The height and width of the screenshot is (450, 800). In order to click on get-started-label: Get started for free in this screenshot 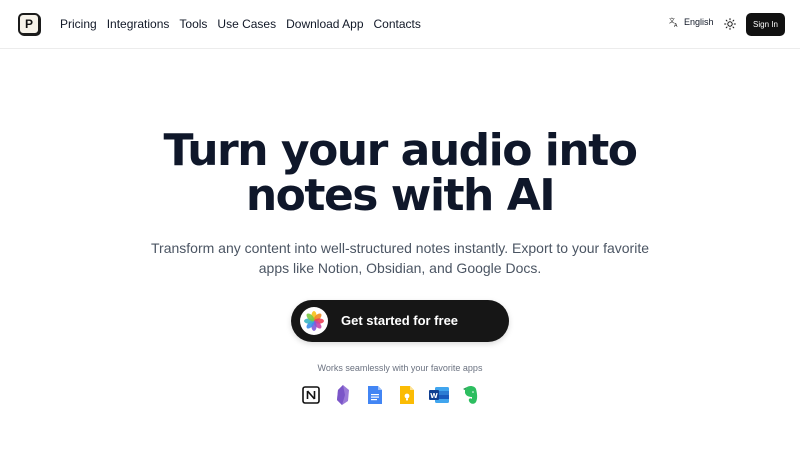, I will do `click(400, 320)`.